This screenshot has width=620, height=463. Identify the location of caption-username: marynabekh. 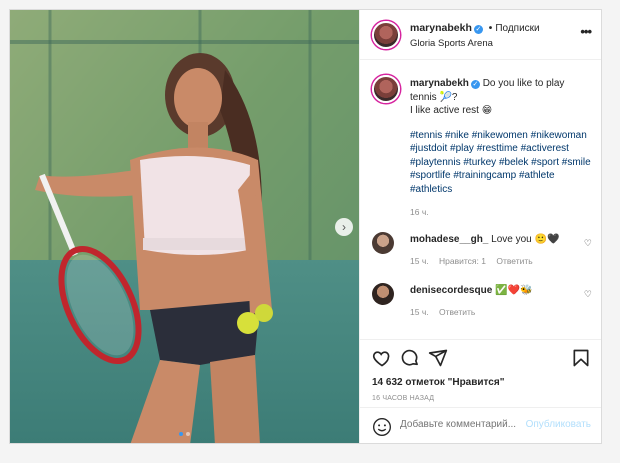
(439, 83).